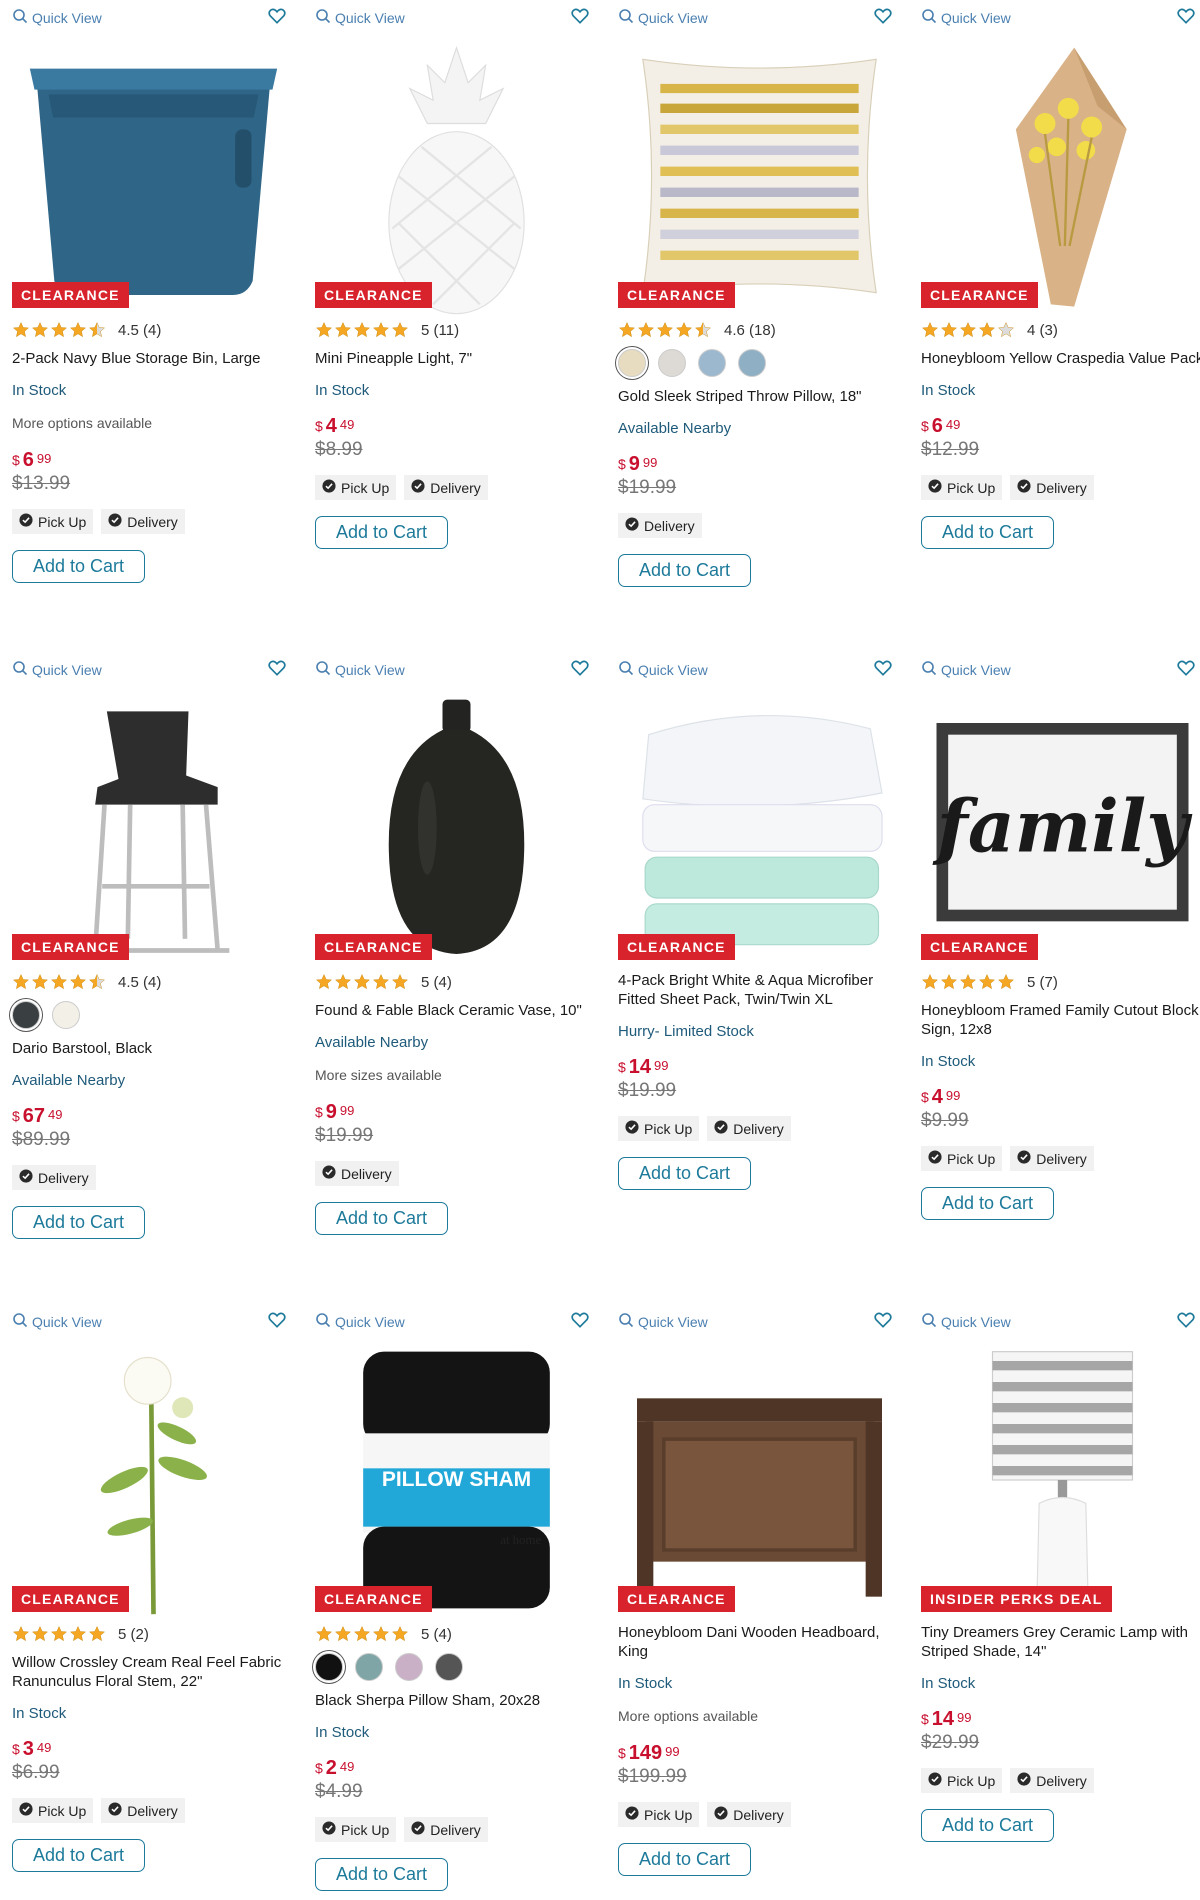 The width and height of the screenshot is (1200, 1900). What do you see at coordinates (153, 1048) in the screenshot?
I see `product-title: Dario Barstool, Black` at bounding box center [153, 1048].